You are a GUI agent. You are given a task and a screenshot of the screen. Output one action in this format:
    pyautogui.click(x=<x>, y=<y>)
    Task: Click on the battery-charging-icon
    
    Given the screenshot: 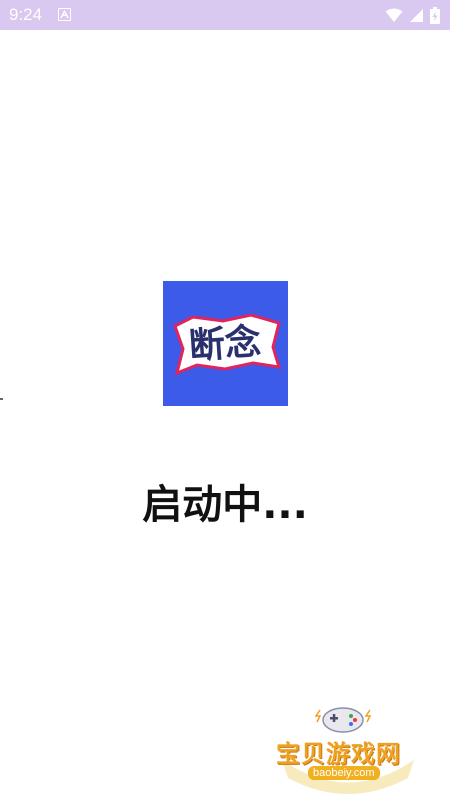 What is the action you would take?
    pyautogui.click(x=435, y=15)
    